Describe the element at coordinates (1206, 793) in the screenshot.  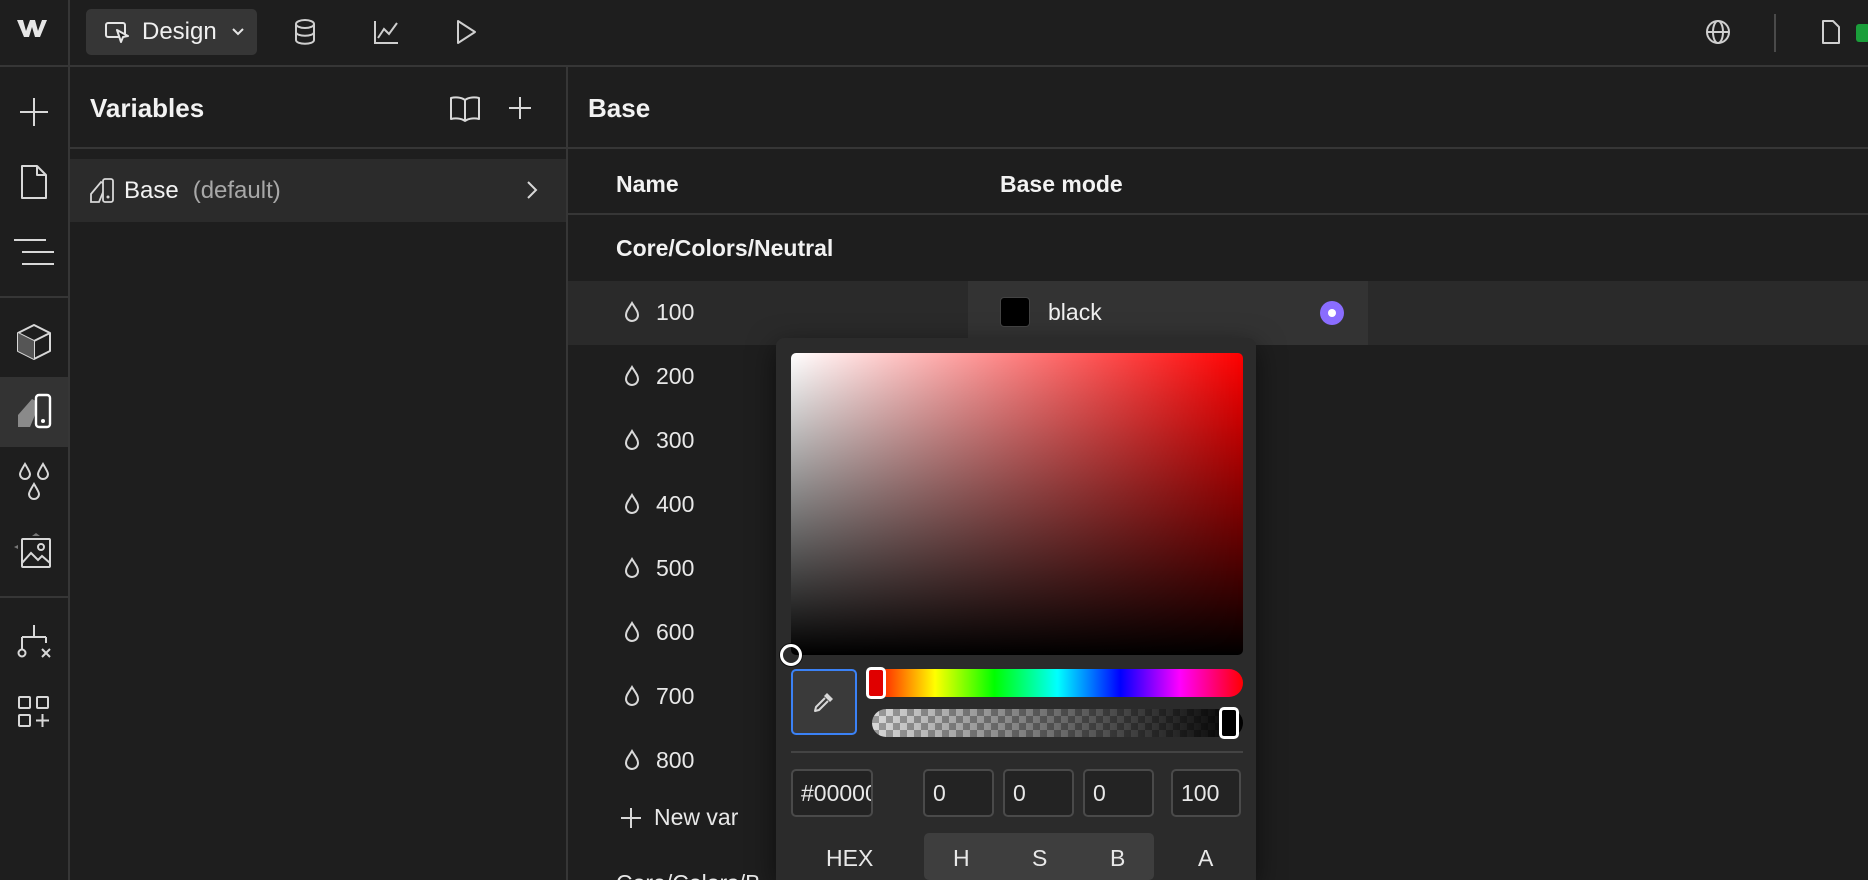
I see `alpha-input: 100` at that location.